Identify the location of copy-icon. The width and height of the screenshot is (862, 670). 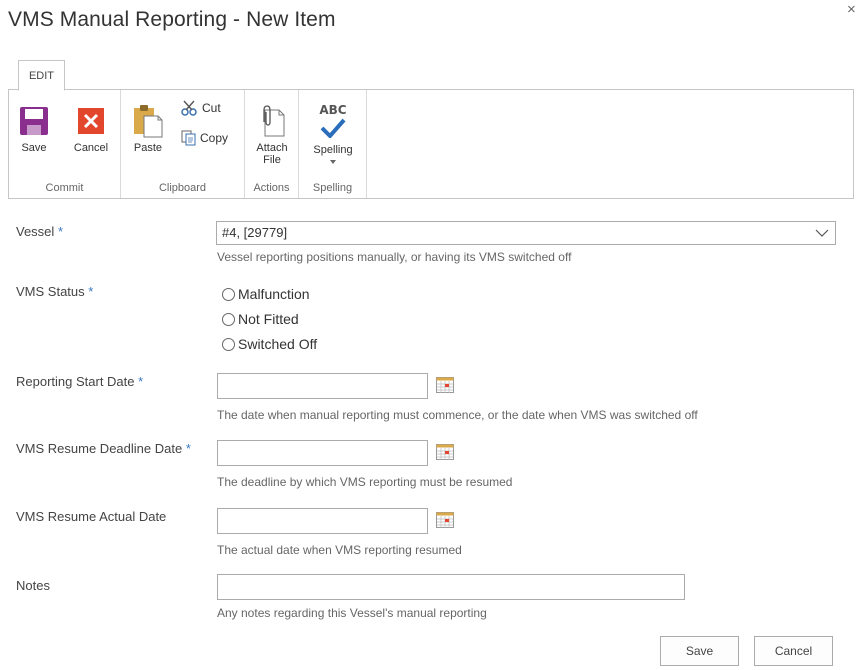
(188, 138).